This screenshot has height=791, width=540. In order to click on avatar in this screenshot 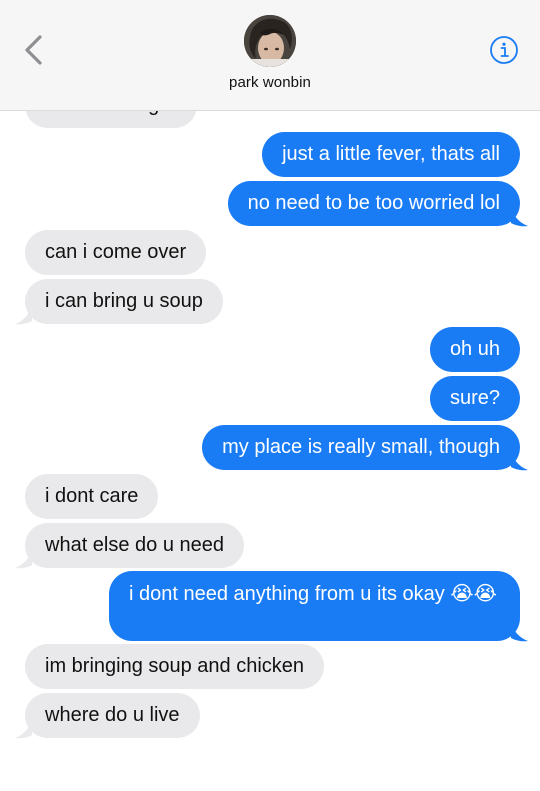, I will do `click(270, 41)`.